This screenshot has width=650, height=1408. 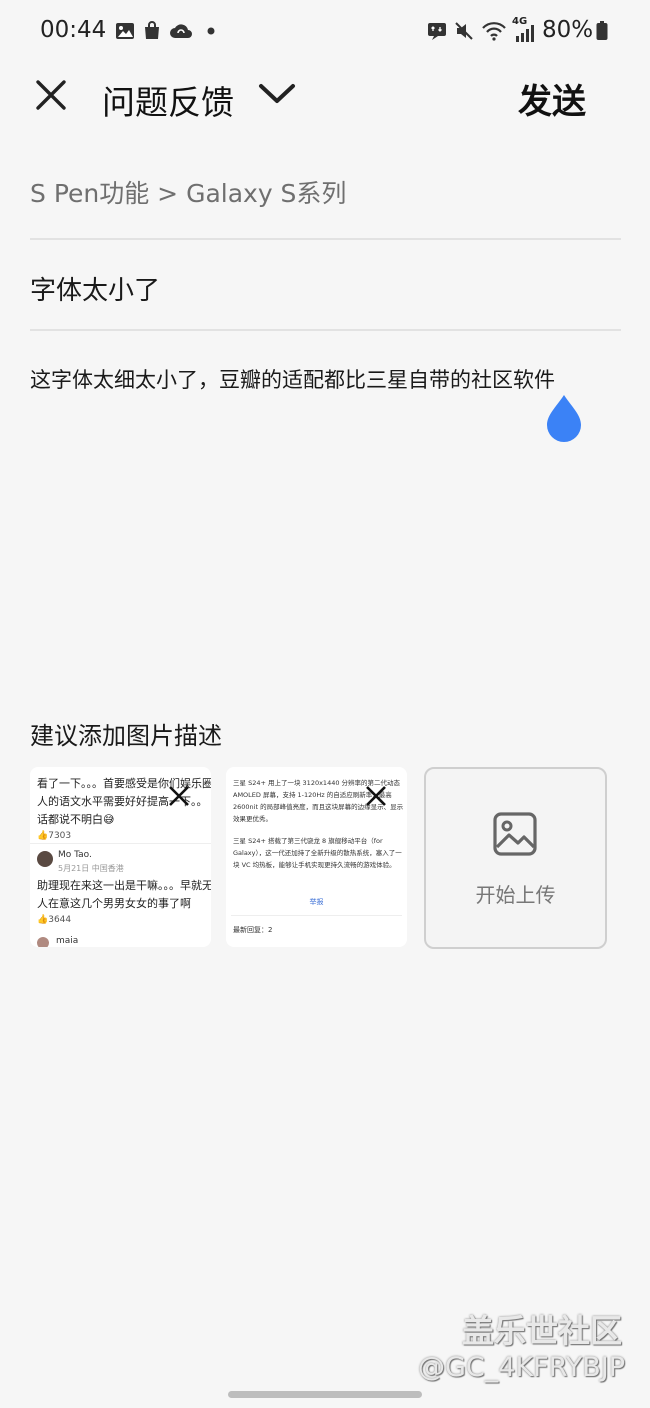 I want to click on thumb-text-line: 话都说不明白😅, so click(x=76, y=819).